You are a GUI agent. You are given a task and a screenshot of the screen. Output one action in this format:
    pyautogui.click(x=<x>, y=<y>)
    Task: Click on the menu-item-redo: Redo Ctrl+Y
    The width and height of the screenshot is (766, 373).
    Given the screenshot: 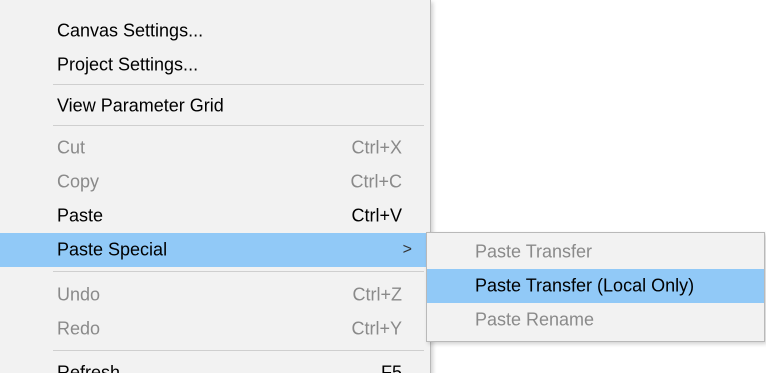 What is the action you would take?
    pyautogui.click(x=215, y=329)
    